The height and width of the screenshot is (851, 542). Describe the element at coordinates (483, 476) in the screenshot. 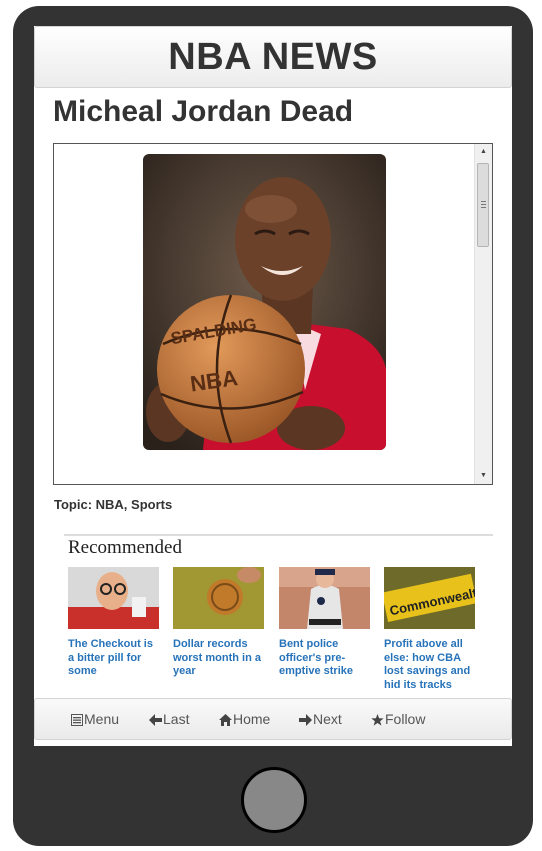

I see `scroll-down-arrow-icon: ▼` at that location.